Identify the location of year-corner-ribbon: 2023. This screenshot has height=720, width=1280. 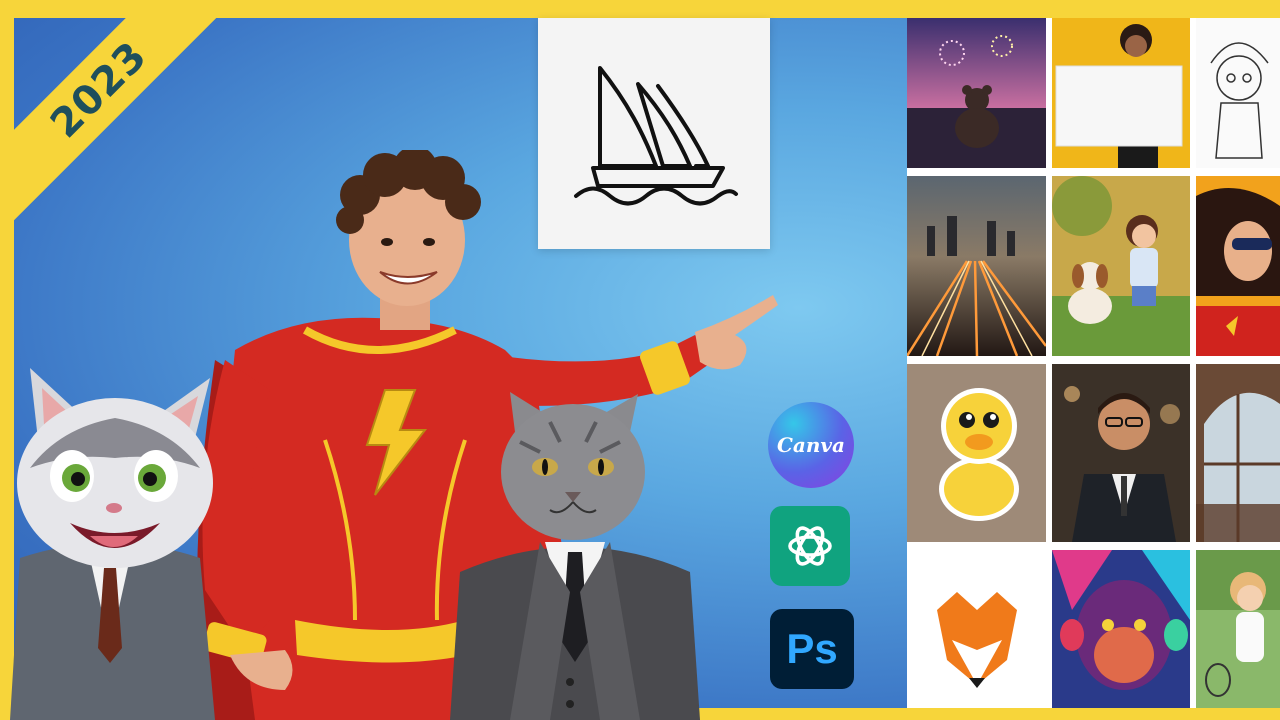
(144, 148).